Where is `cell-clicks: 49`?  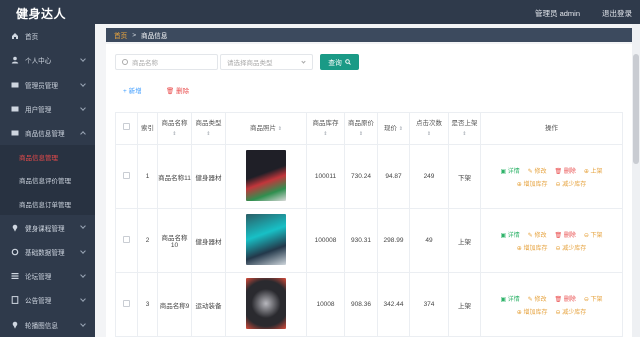 cell-clicks: 49 is located at coordinates (429, 240).